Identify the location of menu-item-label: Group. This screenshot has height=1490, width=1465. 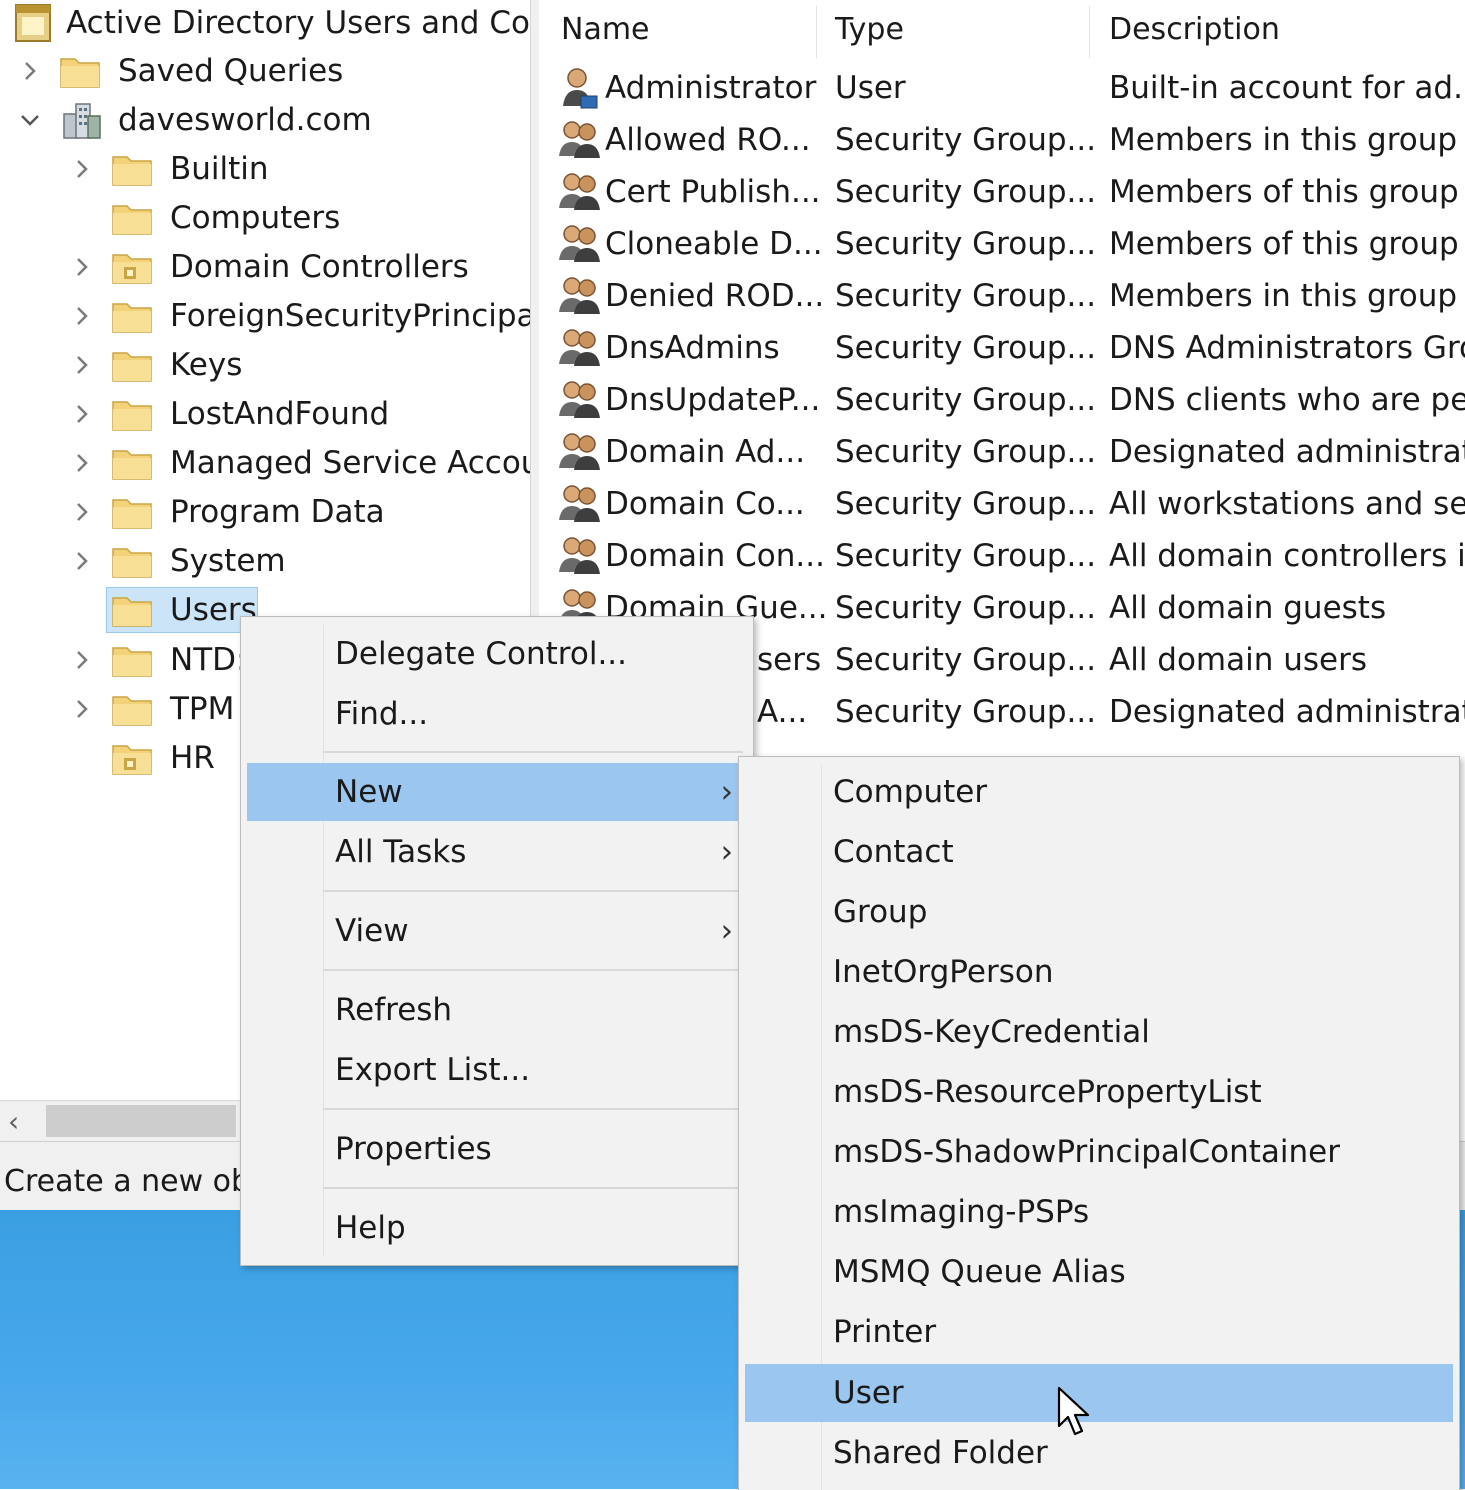
(880, 912).